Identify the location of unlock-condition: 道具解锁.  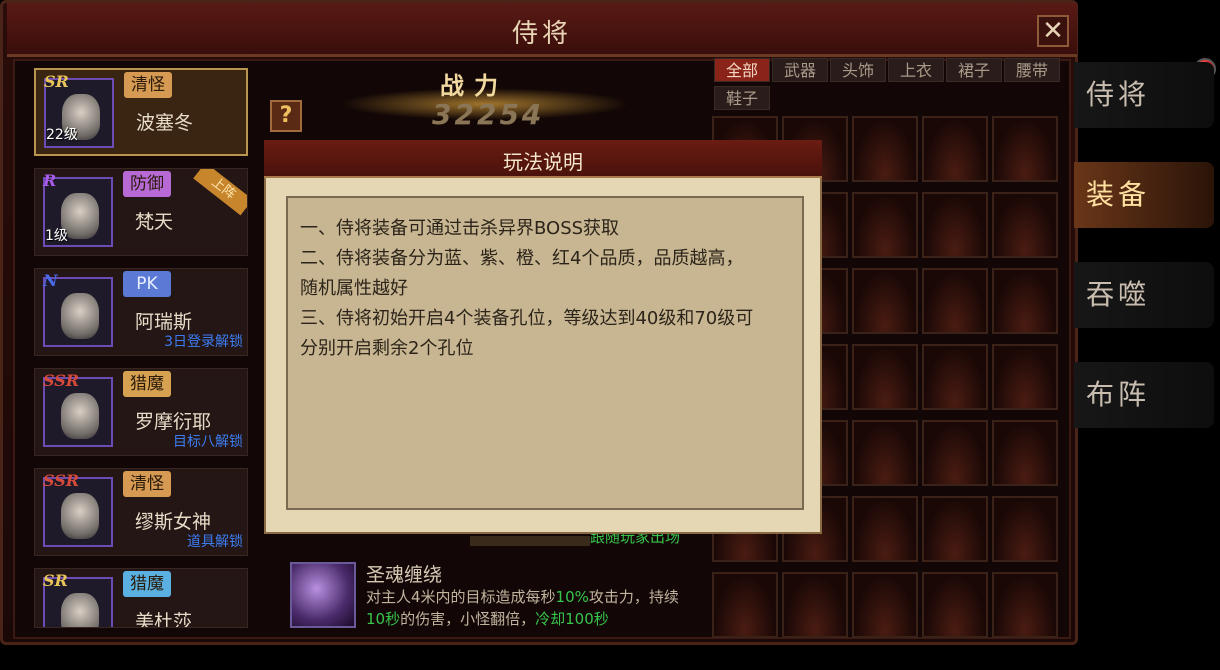
(215, 542).